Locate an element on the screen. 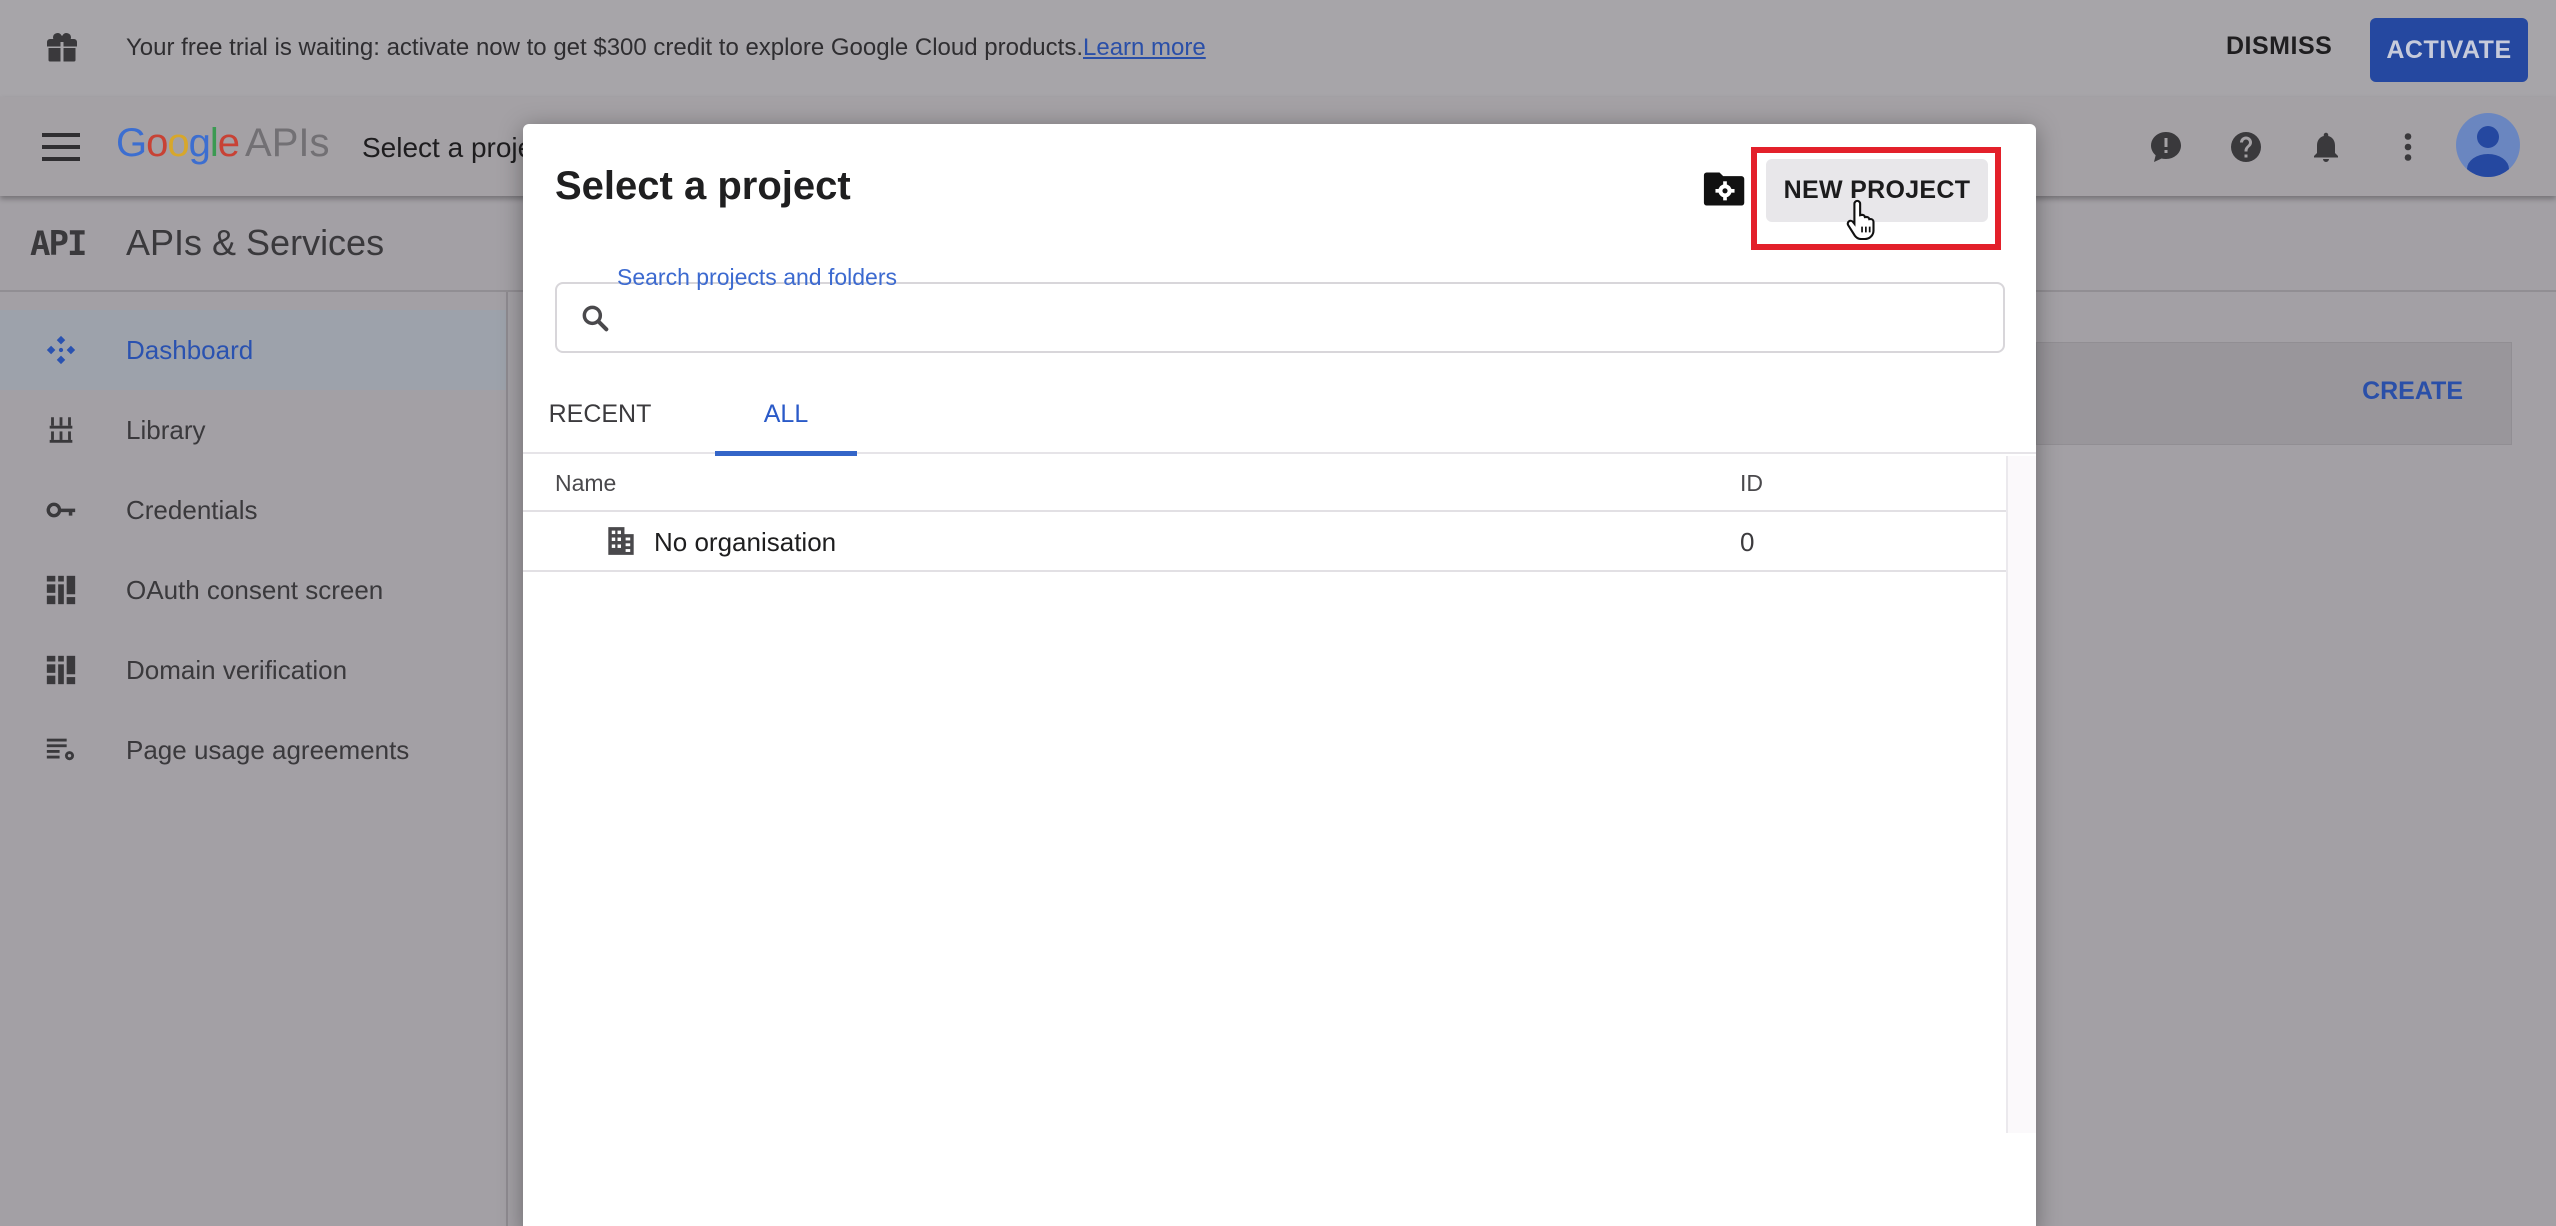 Image resolution: width=2556 pixels, height=1226 pixels. domain-verification-icon is located at coordinates (61, 670).